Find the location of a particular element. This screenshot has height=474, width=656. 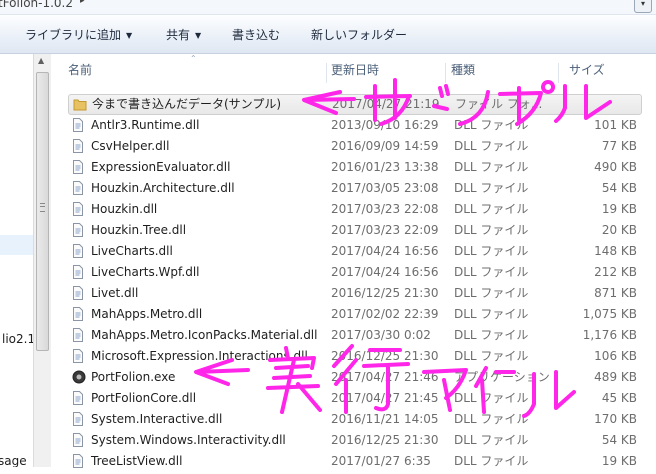

file-date: 2017/04/27 21:19 is located at coordinates (386, 104).